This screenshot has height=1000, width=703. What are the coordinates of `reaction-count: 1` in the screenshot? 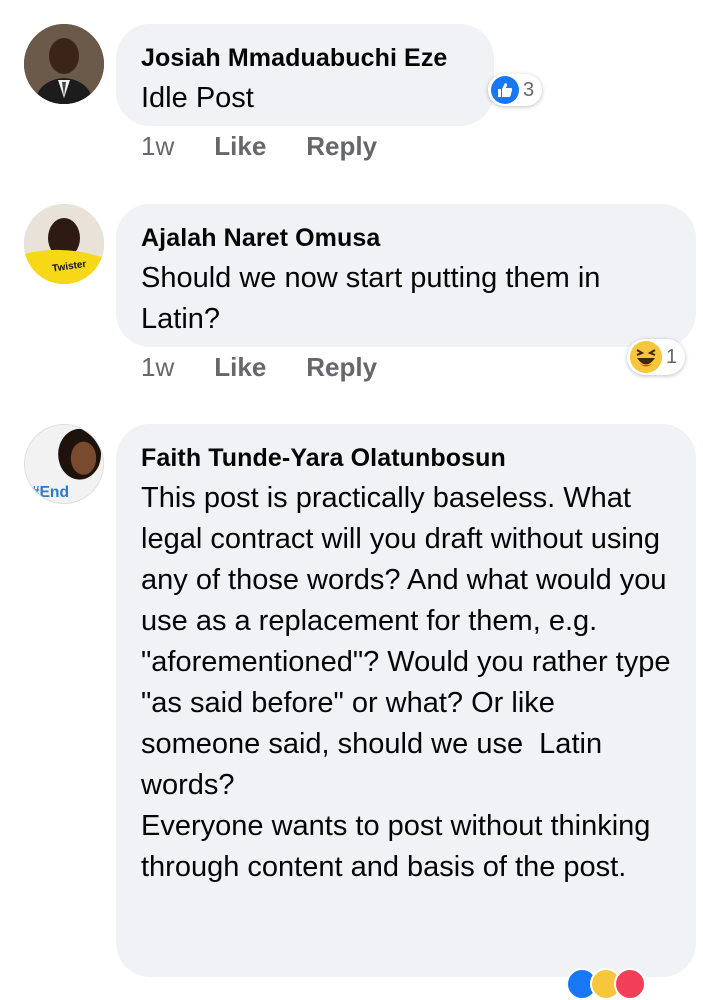 It's located at (672, 356).